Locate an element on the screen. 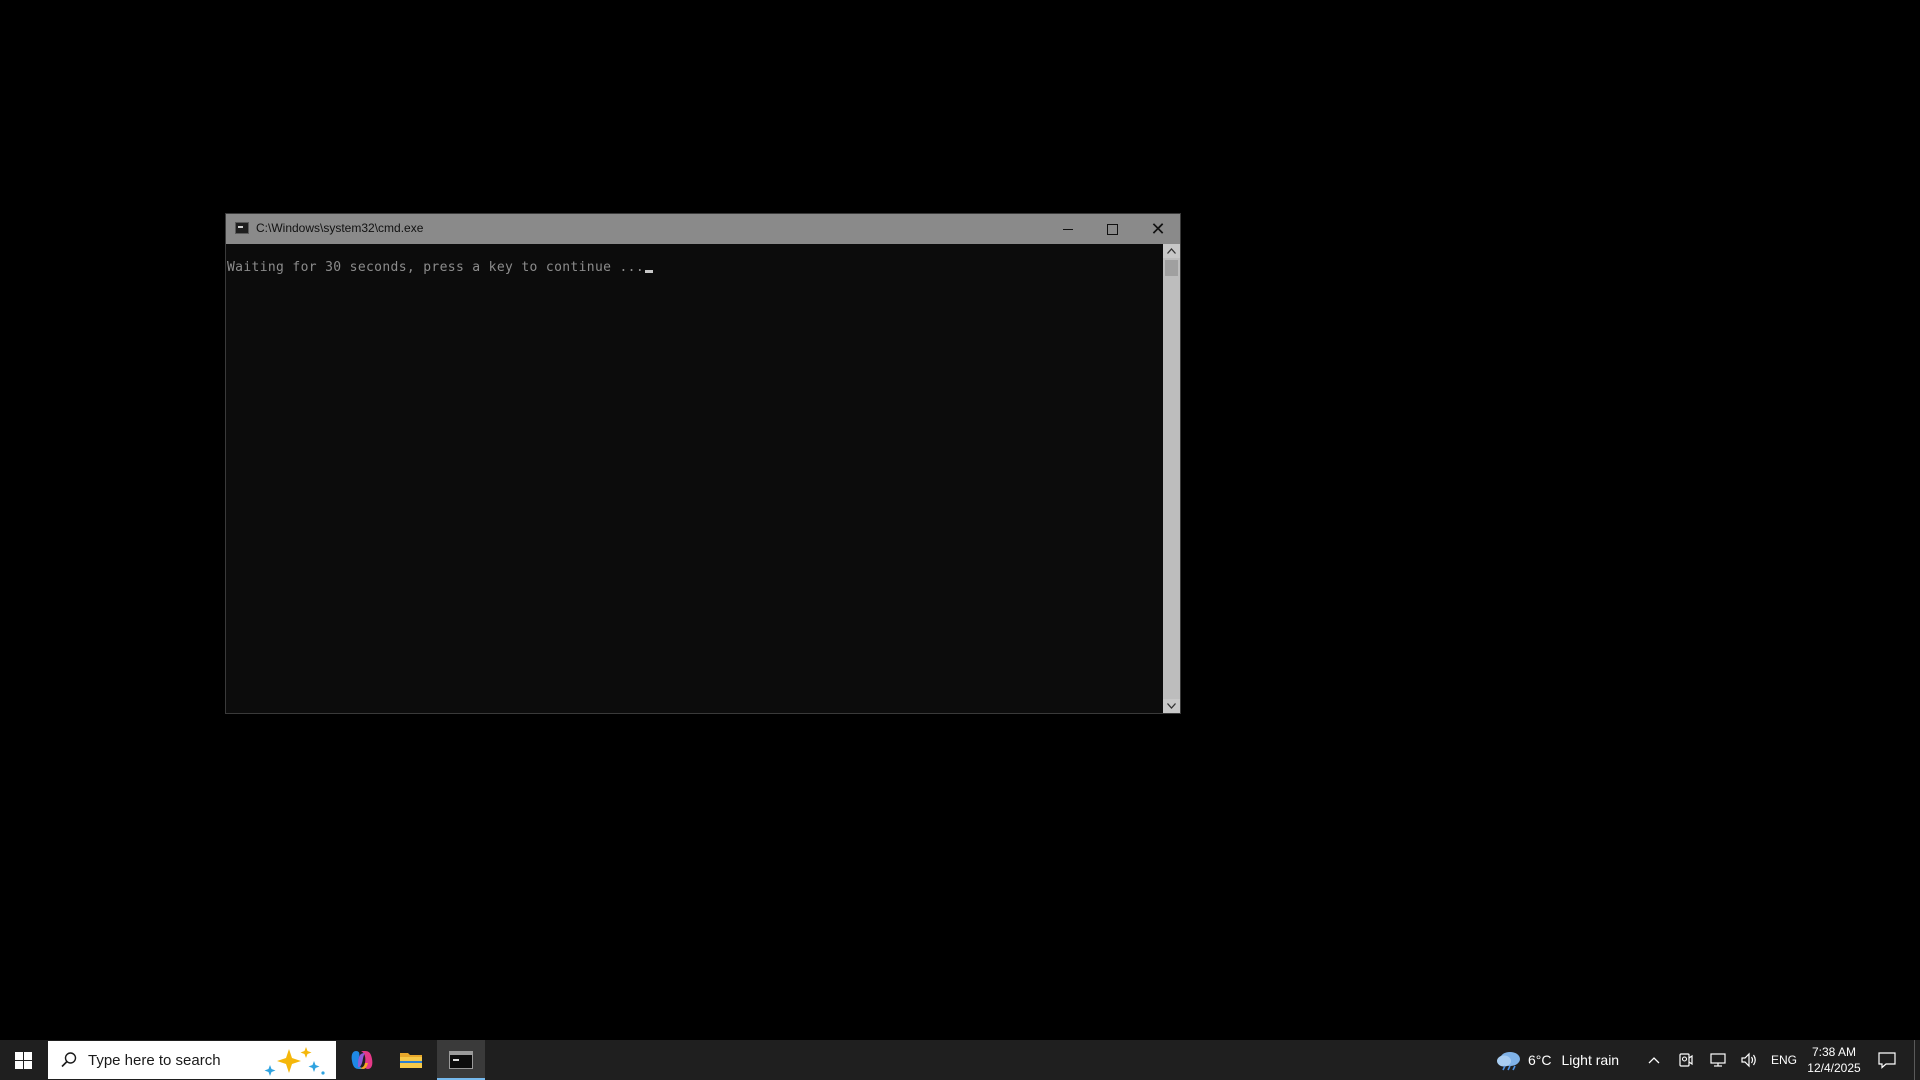 The height and width of the screenshot is (1080, 1920). taskbar-copilot is located at coordinates (362, 1060).